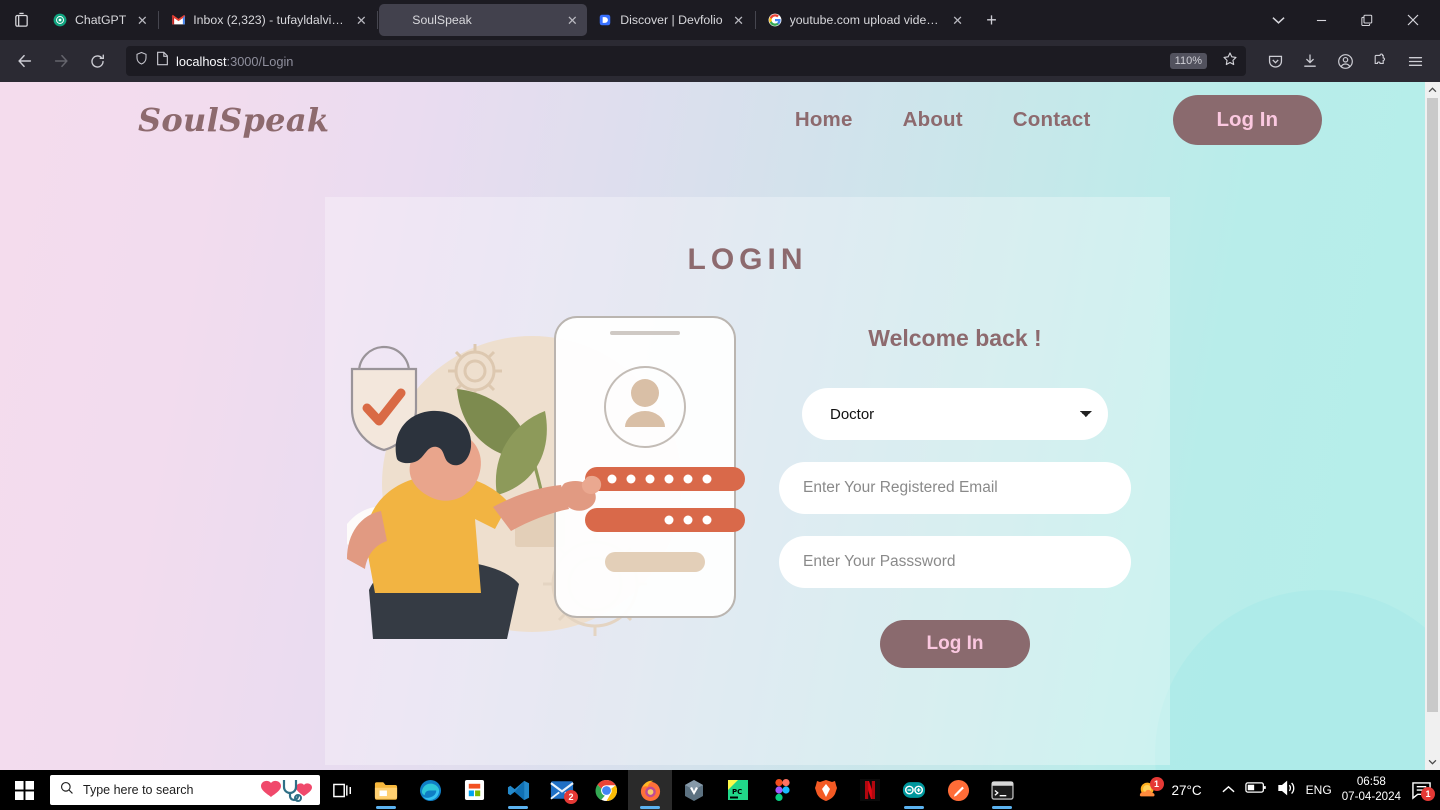 This screenshot has width=1440, height=810. What do you see at coordinates (992, 20) in the screenshot?
I see `new-tab-button: +` at bounding box center [992, 20].